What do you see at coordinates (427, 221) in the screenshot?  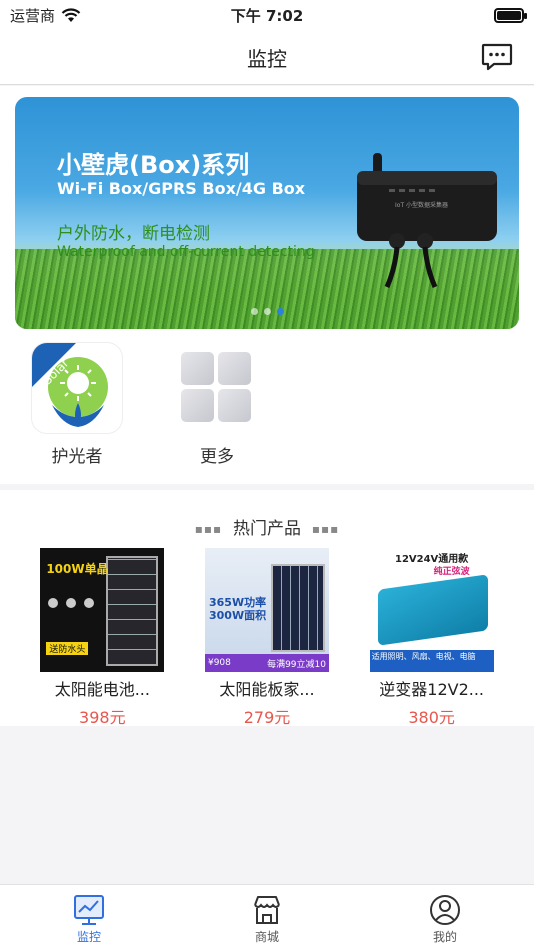 I see `iot-box-device-image: IoT 小型数据采集器` at bounding box center [427, 221].